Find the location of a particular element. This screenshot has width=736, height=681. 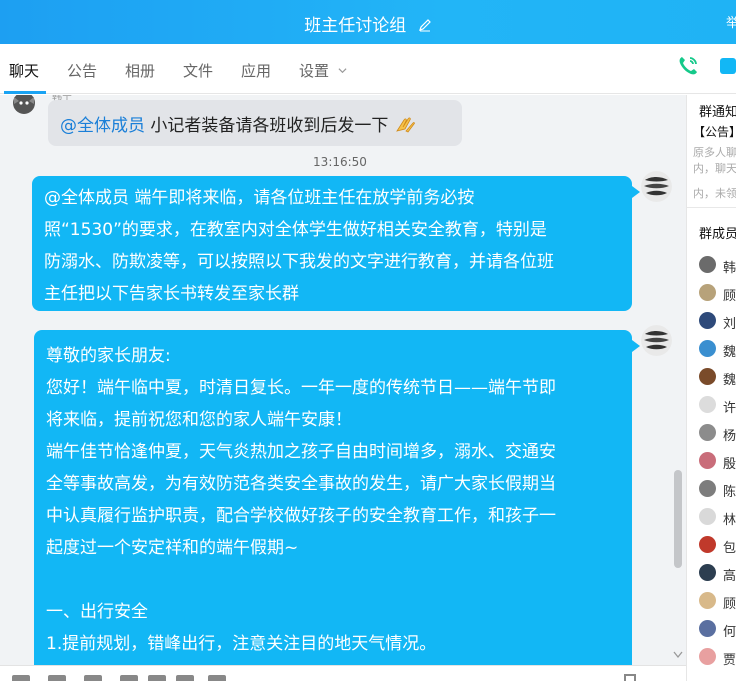

message-bubble-received: @全体成员 小记者装备请各班收到后发一下 is located at coordinates (255, 123).